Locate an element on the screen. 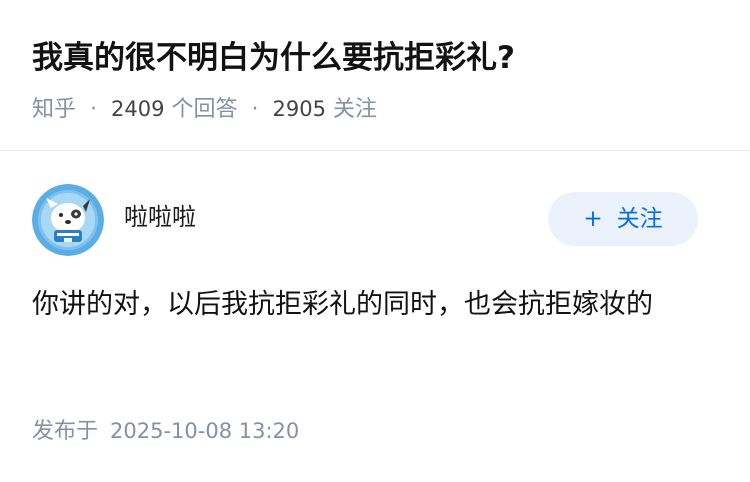 Image resolution: width=750 pixels, height=482 pixels. follow-count: 2905 is located at coordinates (299, 109).